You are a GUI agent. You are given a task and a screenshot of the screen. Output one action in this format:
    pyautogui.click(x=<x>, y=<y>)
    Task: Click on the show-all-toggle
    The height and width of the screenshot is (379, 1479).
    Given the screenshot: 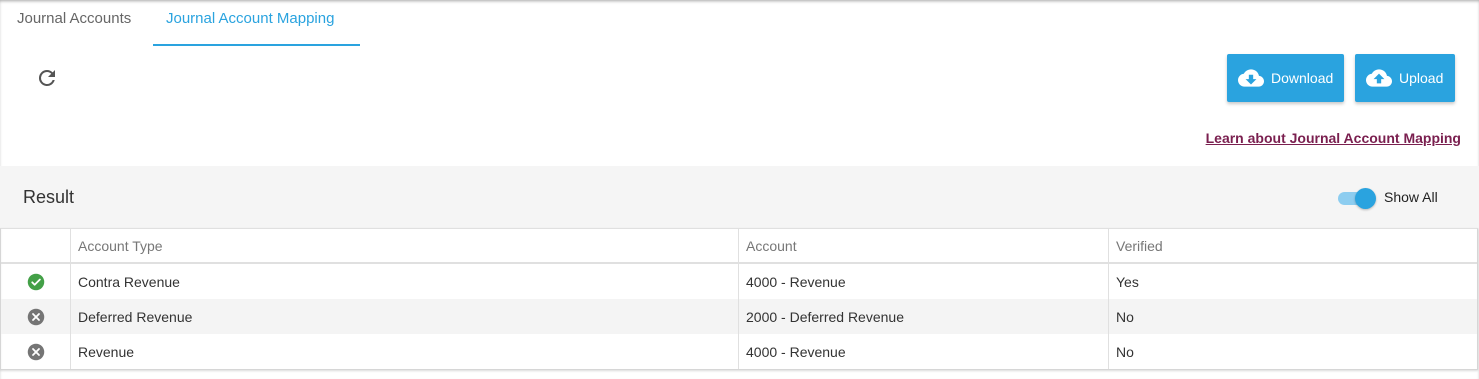 What is the action you would take?
    pyautogui.click(x=1357, y=198)
    